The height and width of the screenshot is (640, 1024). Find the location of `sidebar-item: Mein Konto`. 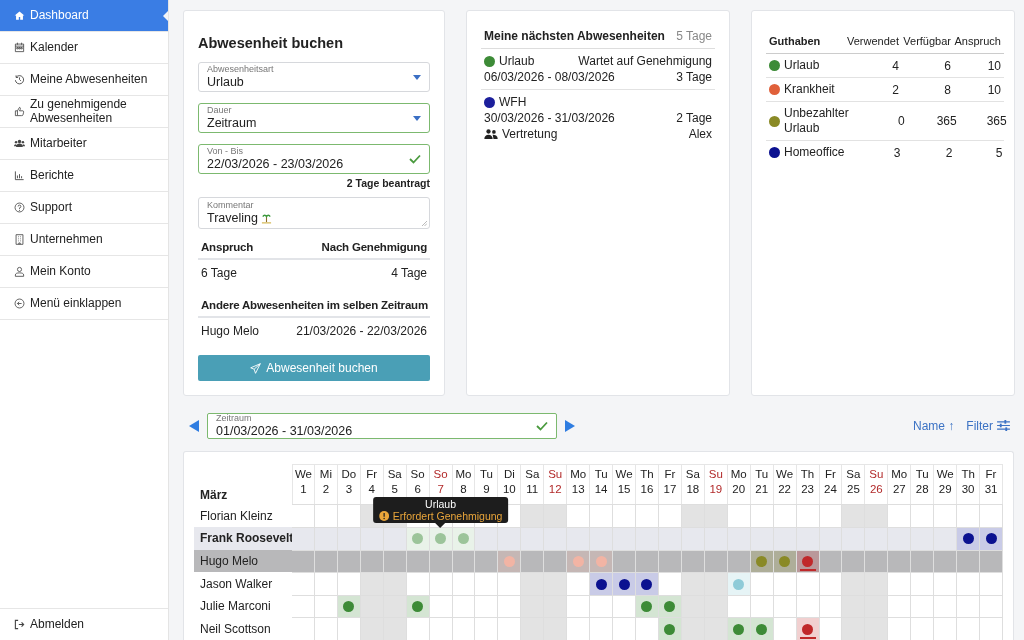

sidebar-item: Mein Konto is located at coordinates (84, 272).